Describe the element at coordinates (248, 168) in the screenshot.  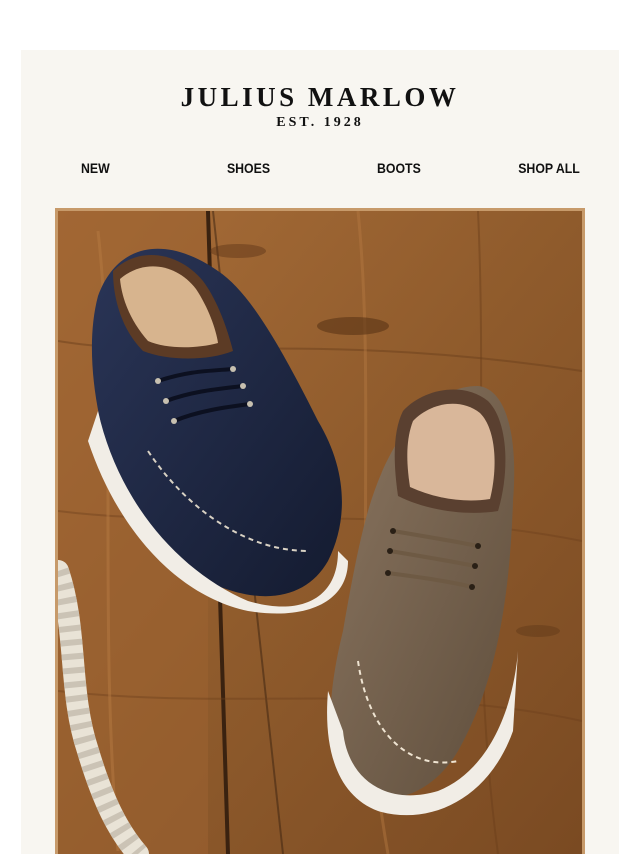
I see `nav-item-shoes: SHOES` at that location.